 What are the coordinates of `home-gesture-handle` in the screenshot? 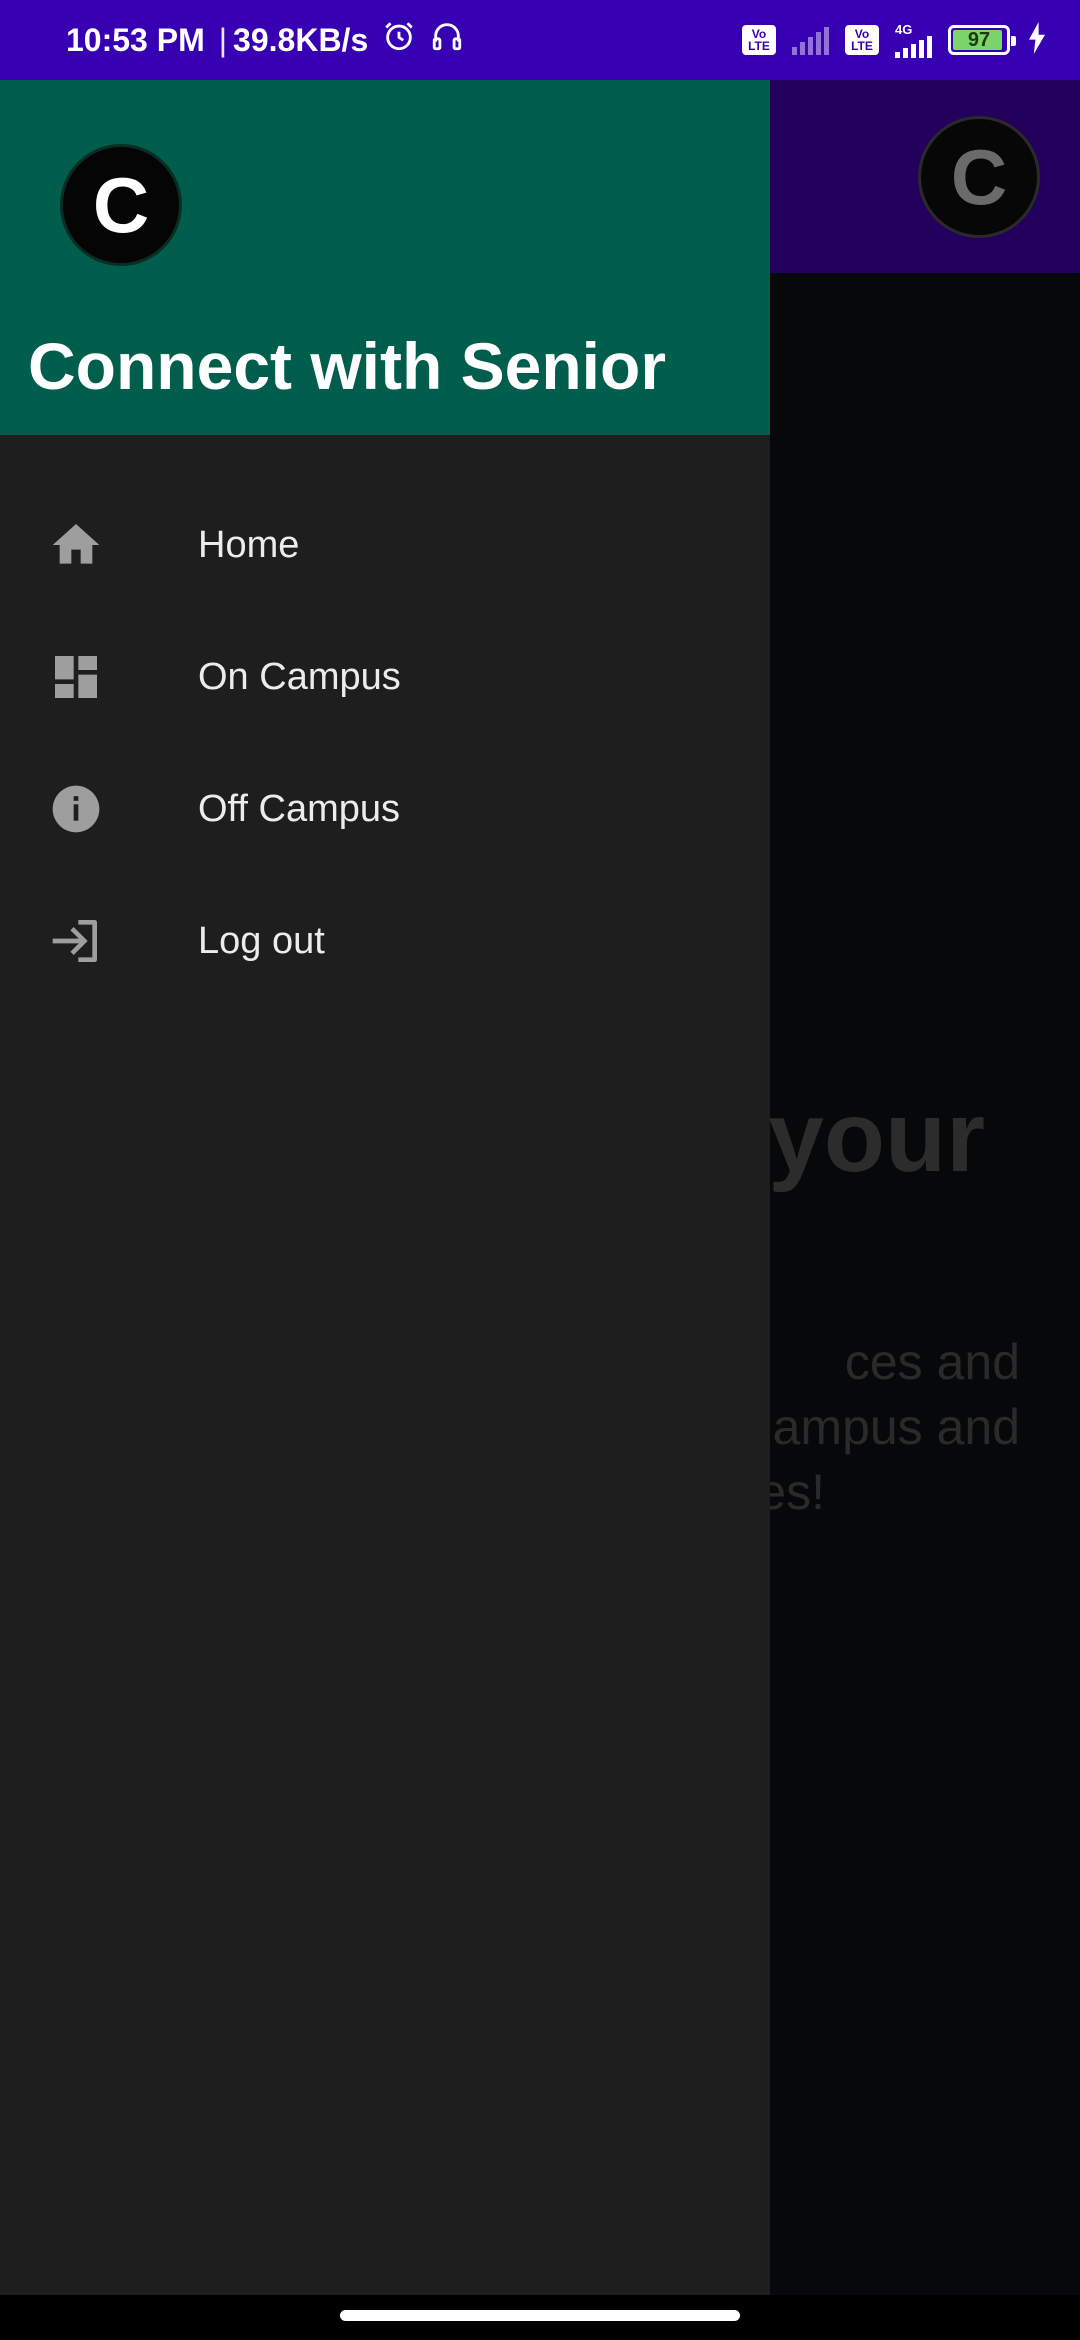 It's located at (540, 2315).